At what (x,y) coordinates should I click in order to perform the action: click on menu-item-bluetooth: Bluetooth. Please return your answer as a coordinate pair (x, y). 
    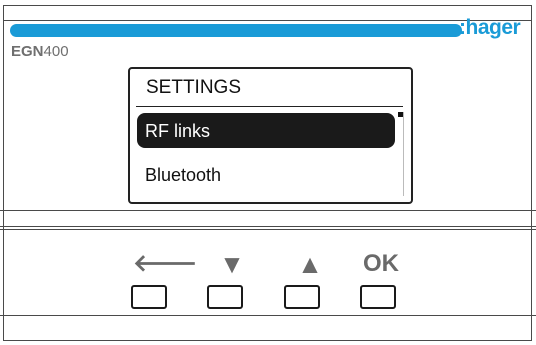
    Looking at the image, I should click on (183, 175).